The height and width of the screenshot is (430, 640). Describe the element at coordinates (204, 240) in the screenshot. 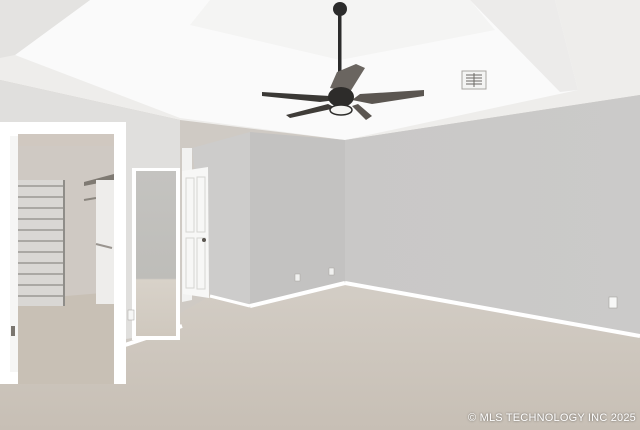

I see `door-knob` at that location.